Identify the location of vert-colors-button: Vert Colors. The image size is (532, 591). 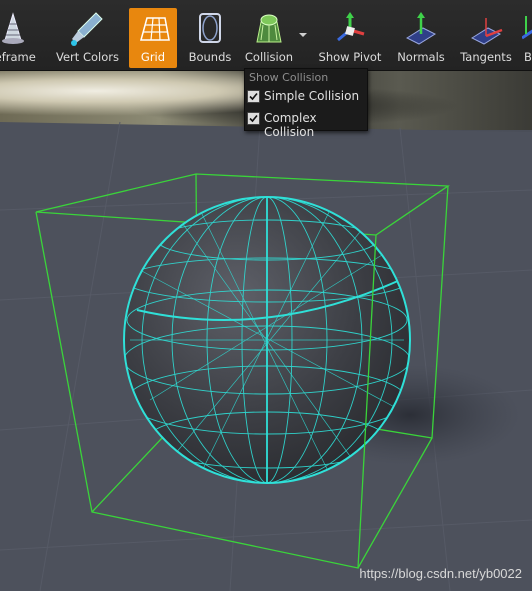
(87, 38).